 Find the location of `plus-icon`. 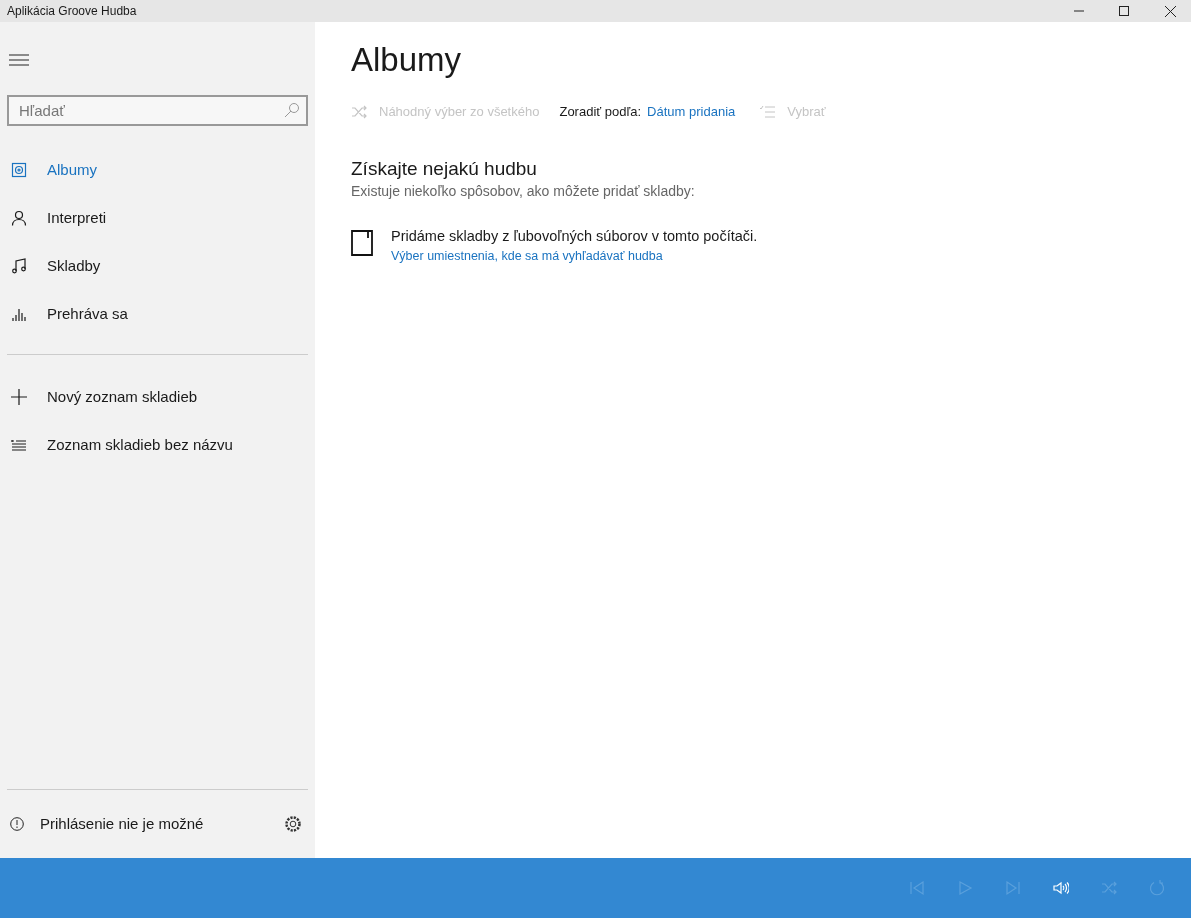

plus-icon is located at coordinates (19, 397).